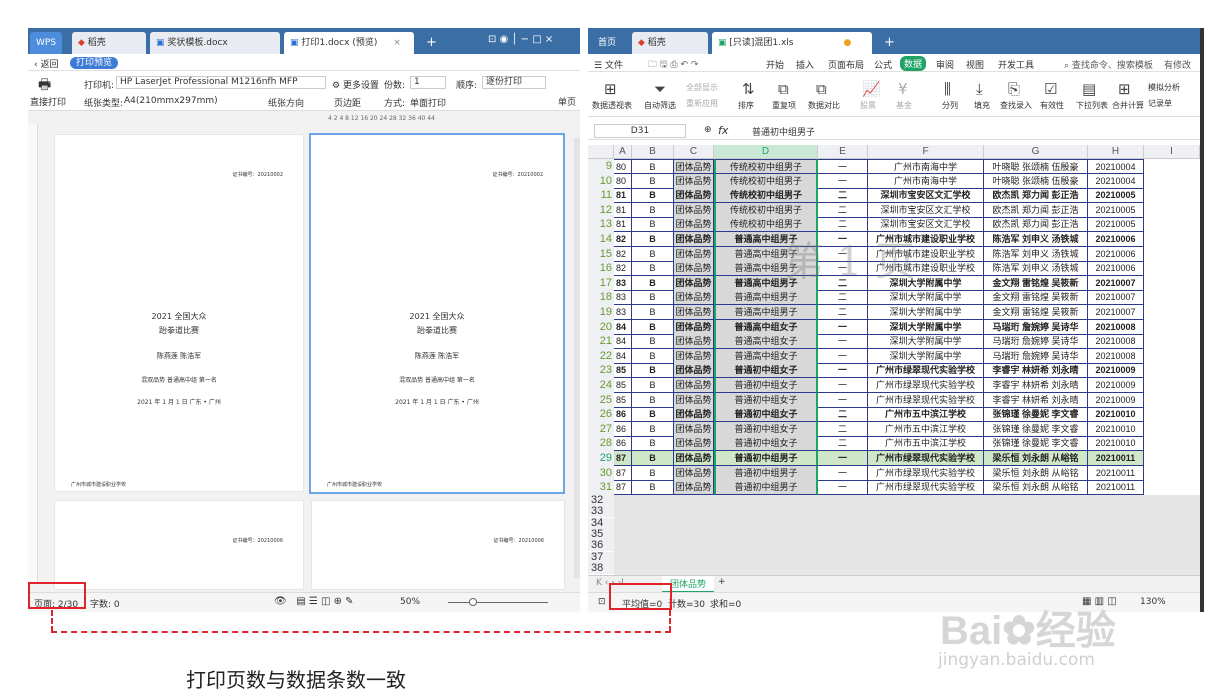 The height and width of the screenshot is (698, 1223). What do you see at coordinates (438, 545) in the screenshot?
I see `preview-page: 证书编号：20210006` at bounding box center [438, 545].